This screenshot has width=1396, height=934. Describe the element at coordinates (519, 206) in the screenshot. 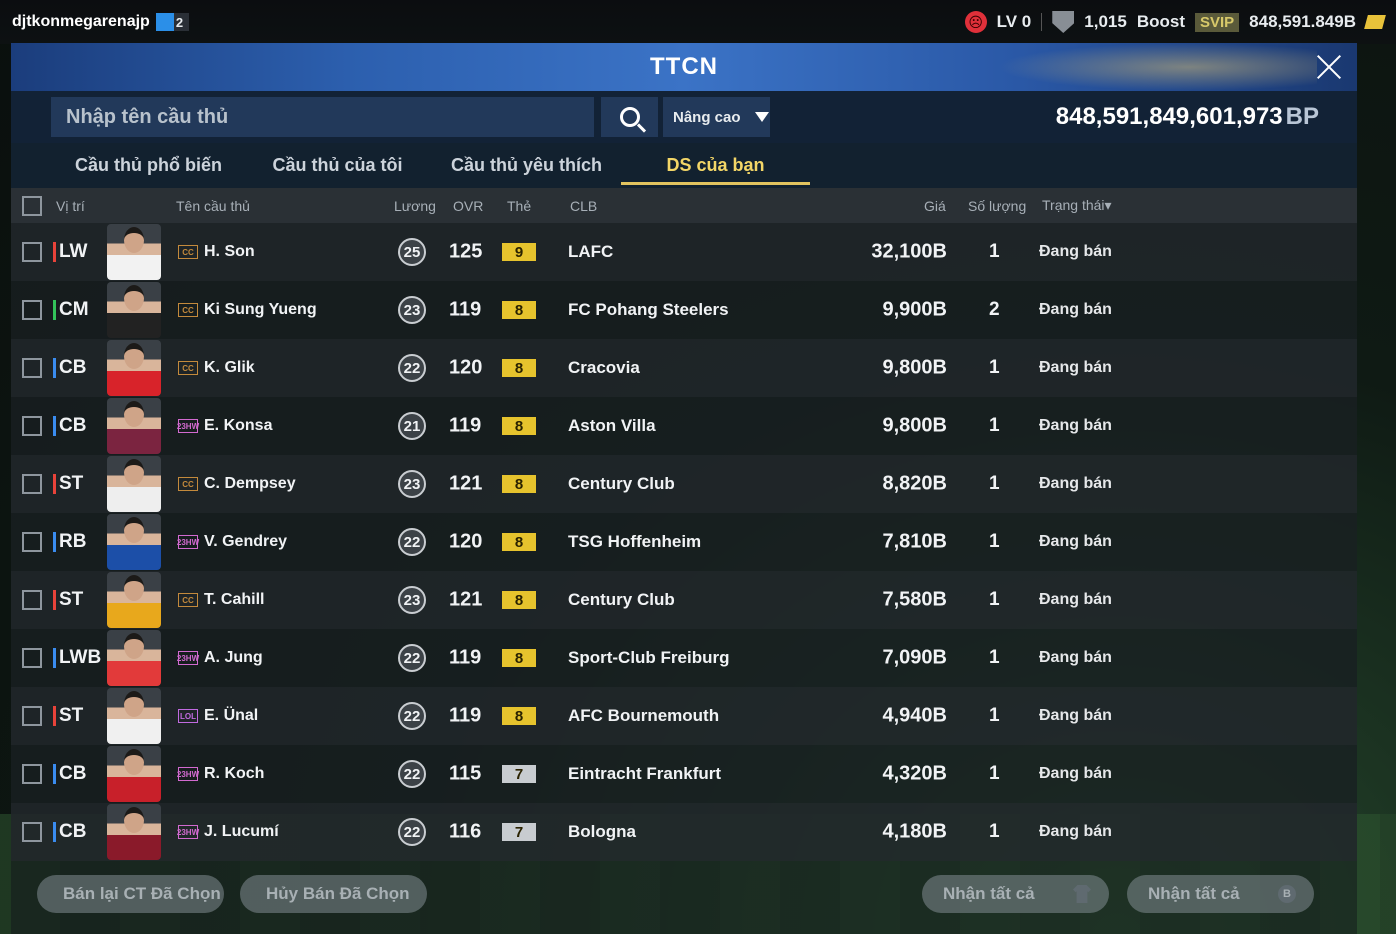

I see `col-card: Thẻ` at that location.